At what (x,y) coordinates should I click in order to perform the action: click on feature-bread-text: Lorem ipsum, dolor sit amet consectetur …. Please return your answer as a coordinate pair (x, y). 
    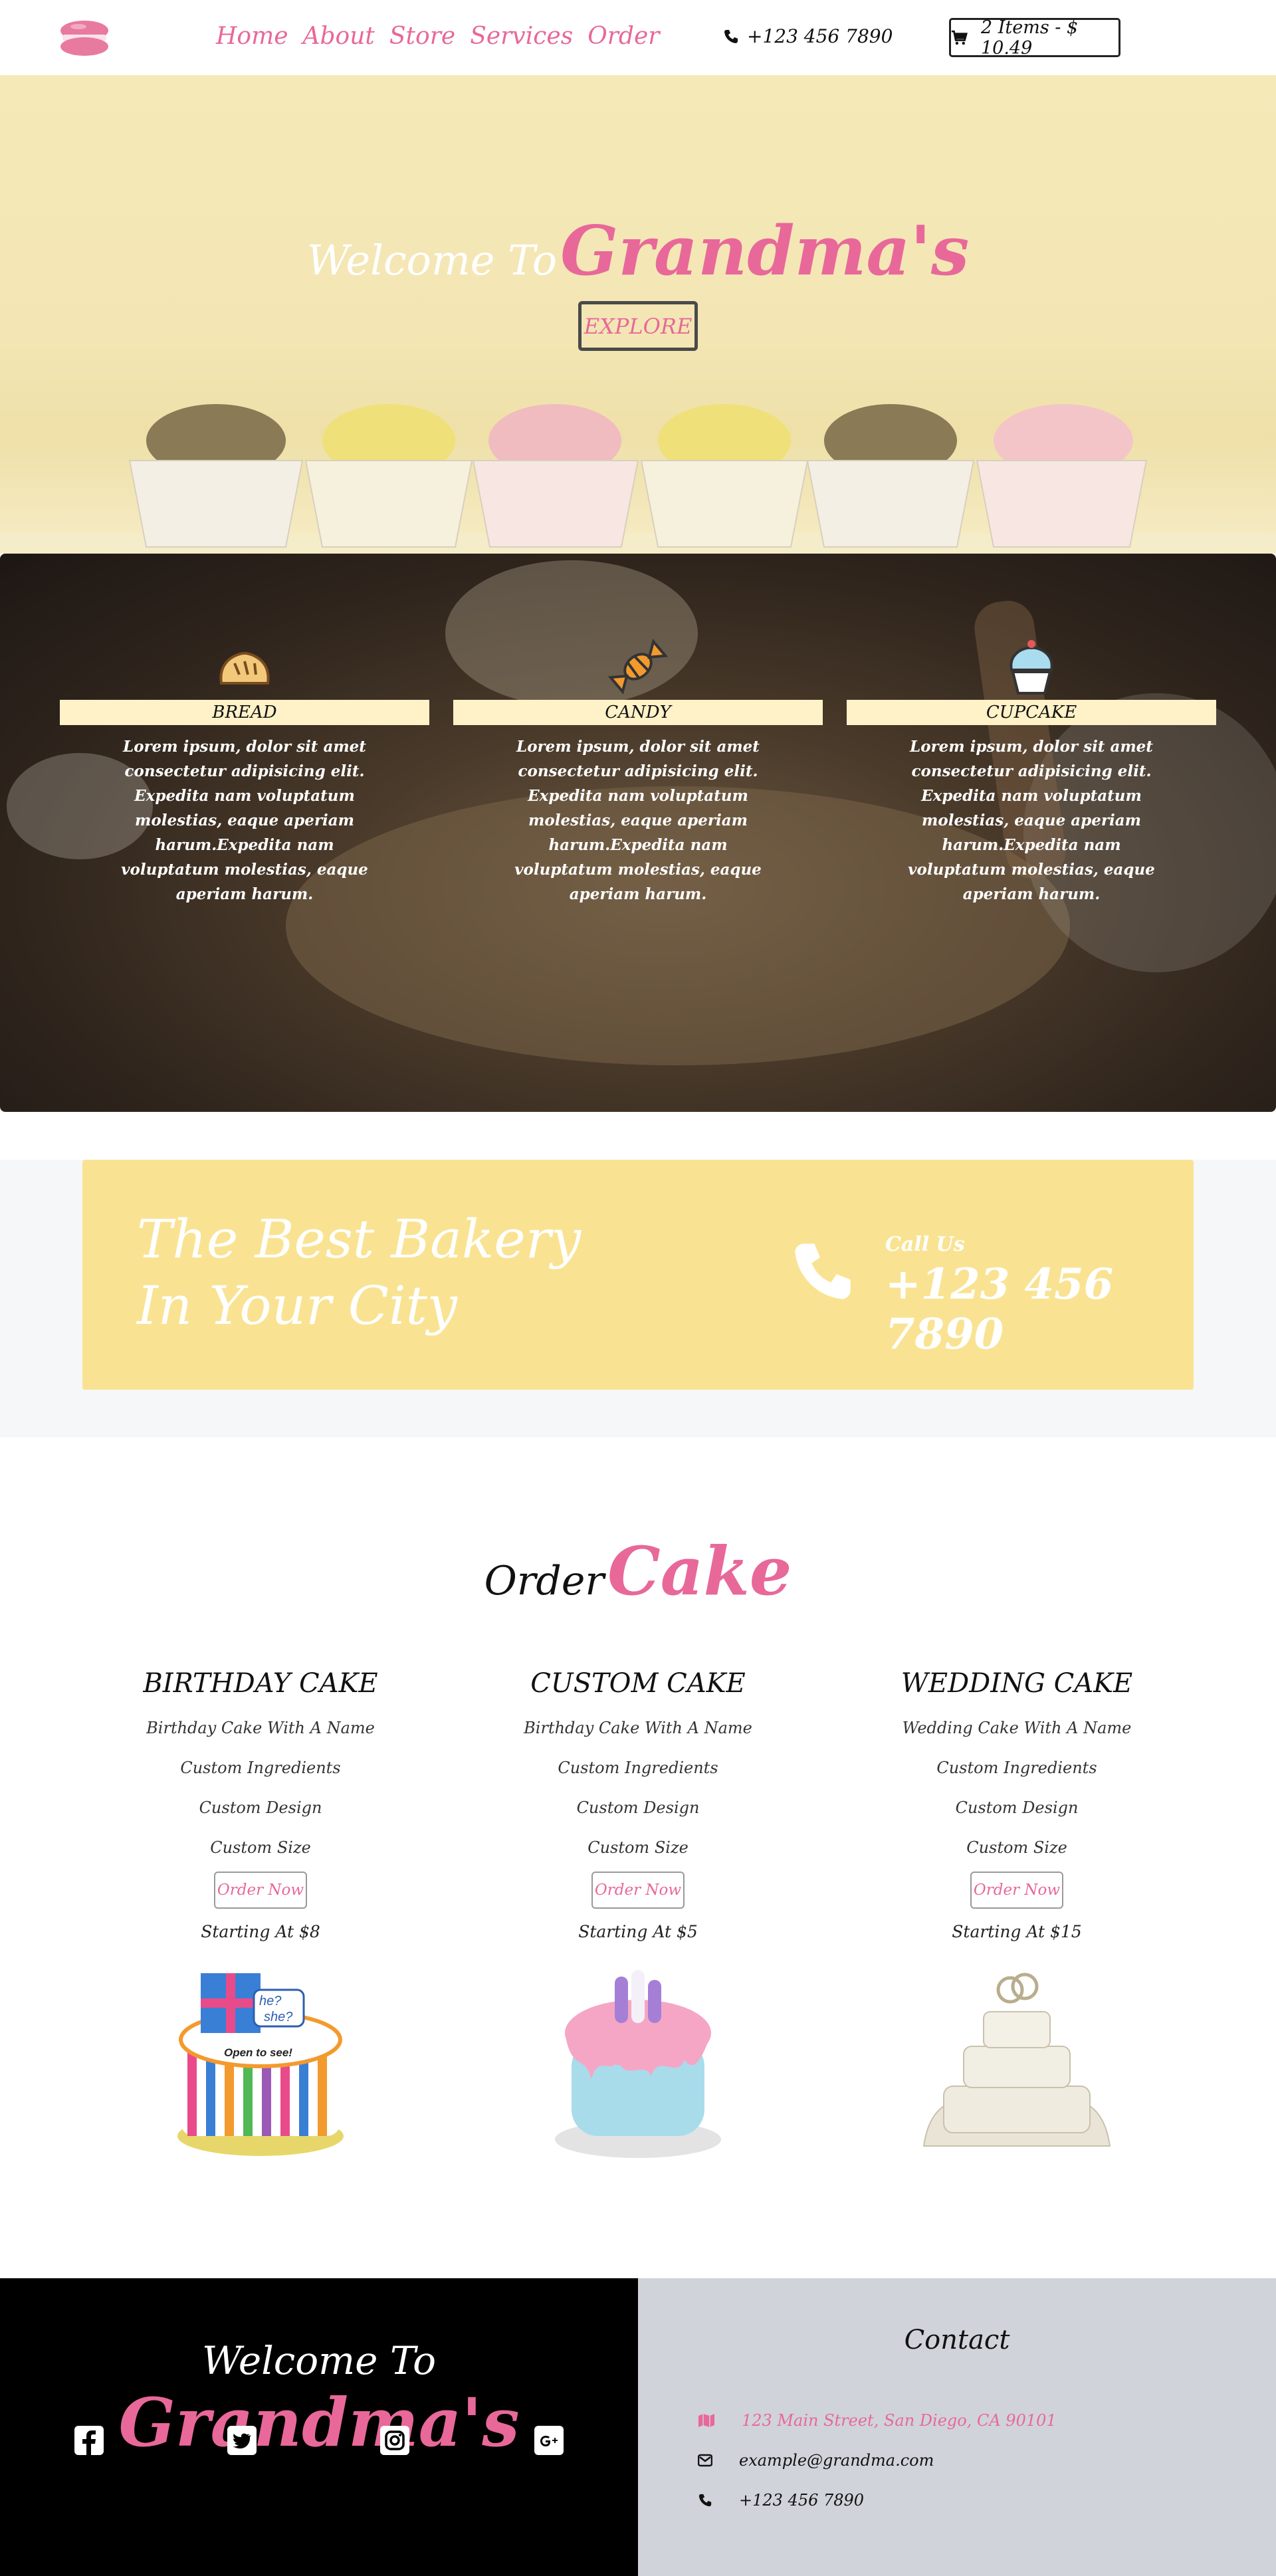
    Looking at the image, I should click on (244, 820).